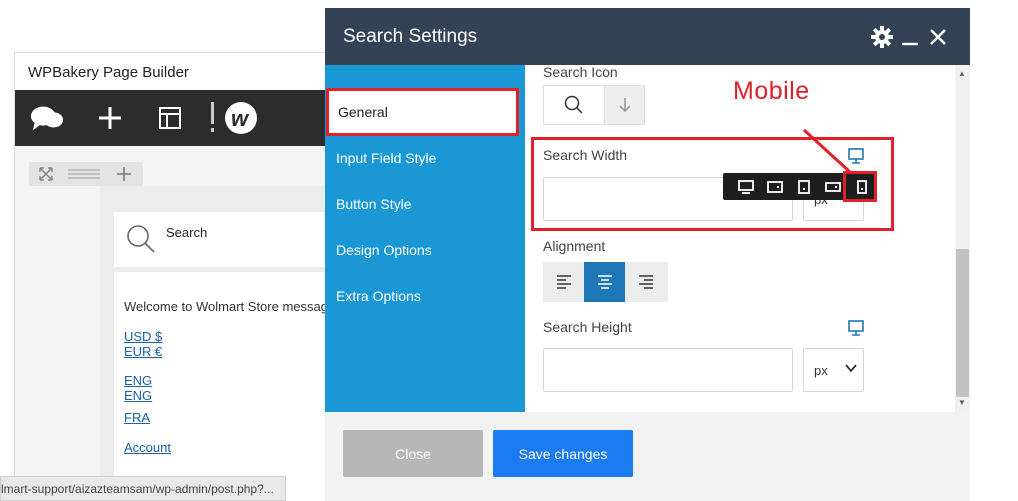 Image resolution: width=1018 pixels, height=501 pixels. What do you see at coordinates (962, 402) in the screenshot?
I see `scroll-down-icon: ▼` at bounding box center [962, 402].